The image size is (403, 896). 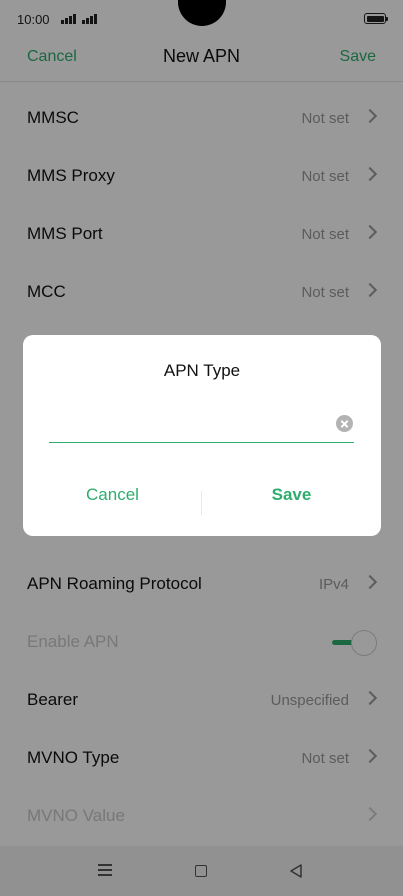 I want to click on dialog-save-button: Save, so click(x=291, y=495).